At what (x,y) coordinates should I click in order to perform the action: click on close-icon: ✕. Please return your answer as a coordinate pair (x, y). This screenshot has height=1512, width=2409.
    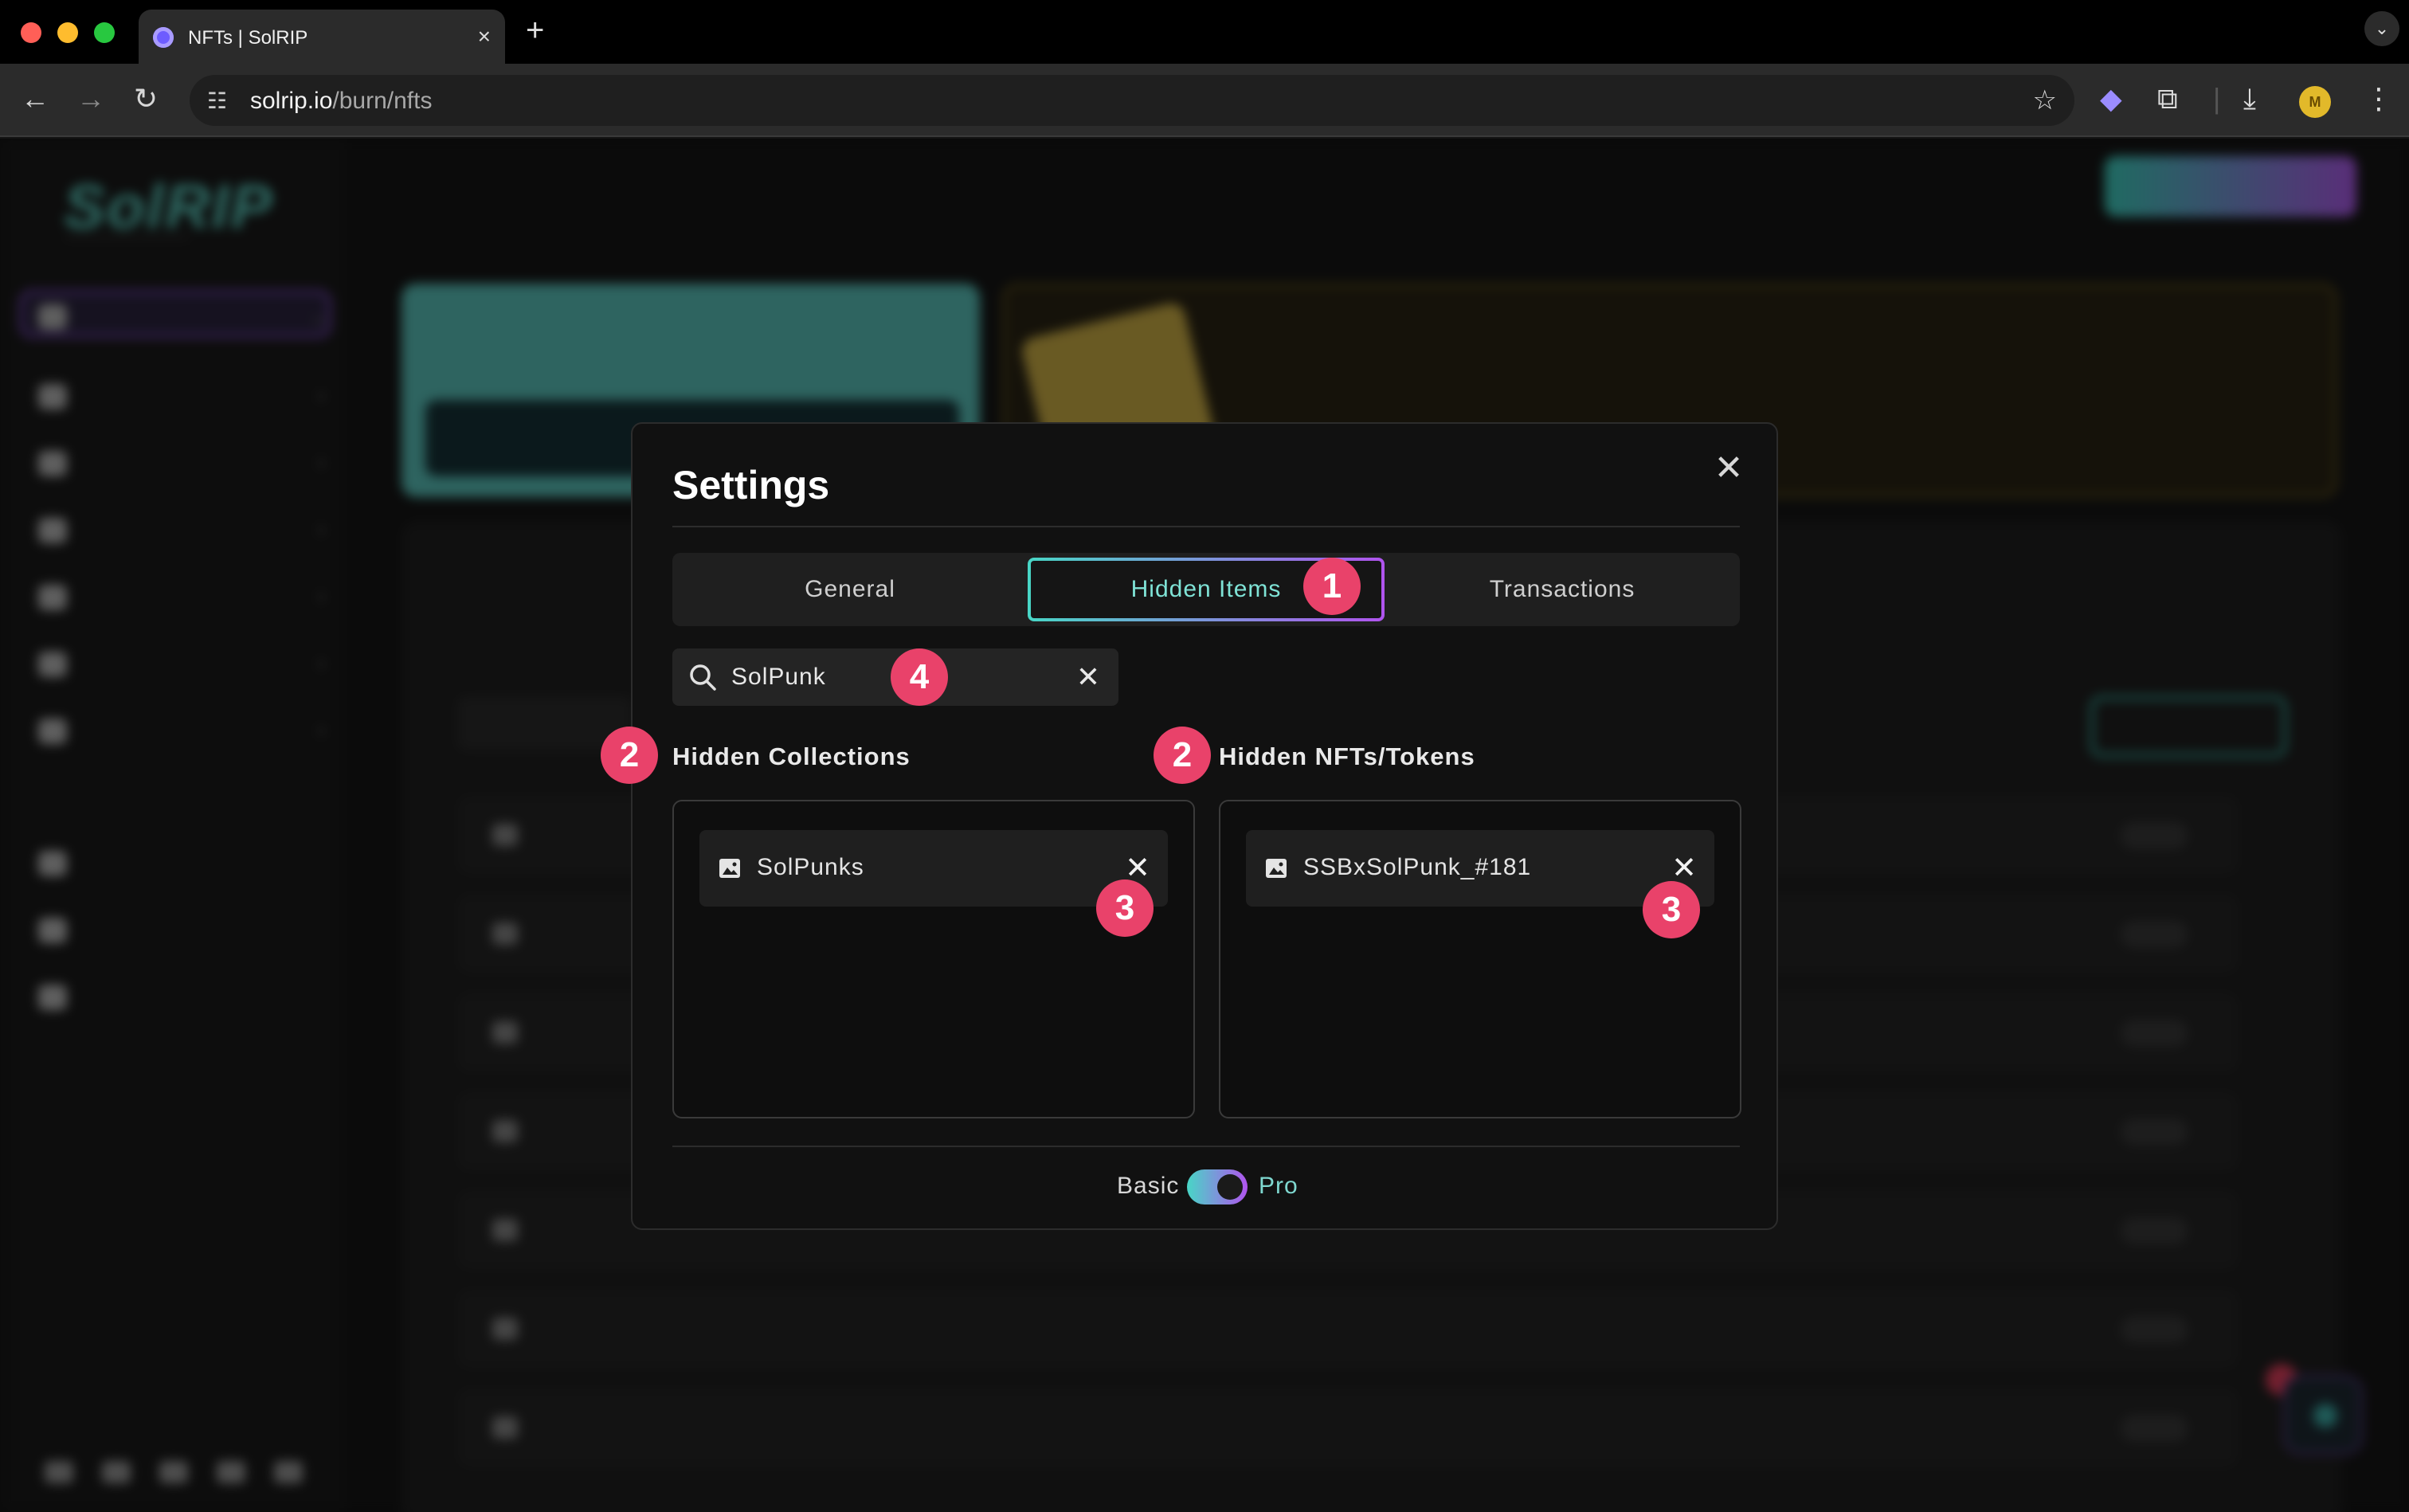
    Looking at the image, I should click on (1728, 469).